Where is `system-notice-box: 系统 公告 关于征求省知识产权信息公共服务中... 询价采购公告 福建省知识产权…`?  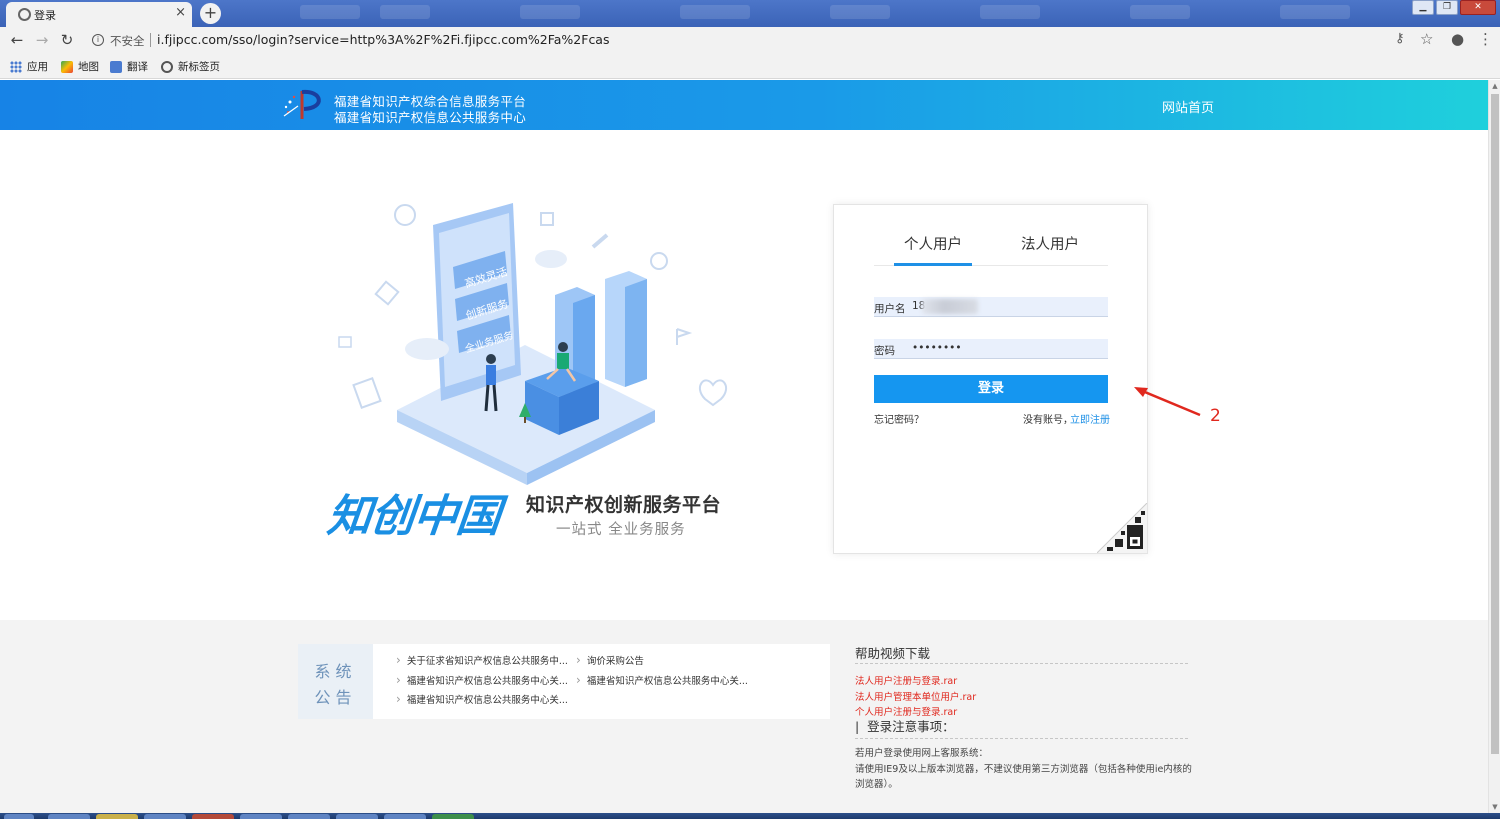
system-notice-box: 系统 公告 关于征求省知识产权信息公共服务中... 询价采购公告 福建省知识产权… is located at coordinates (564, 681).